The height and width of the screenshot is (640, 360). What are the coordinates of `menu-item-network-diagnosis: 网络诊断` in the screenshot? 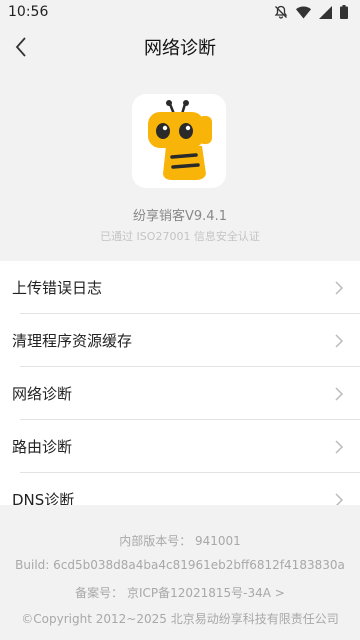 It's located at (180, 393).